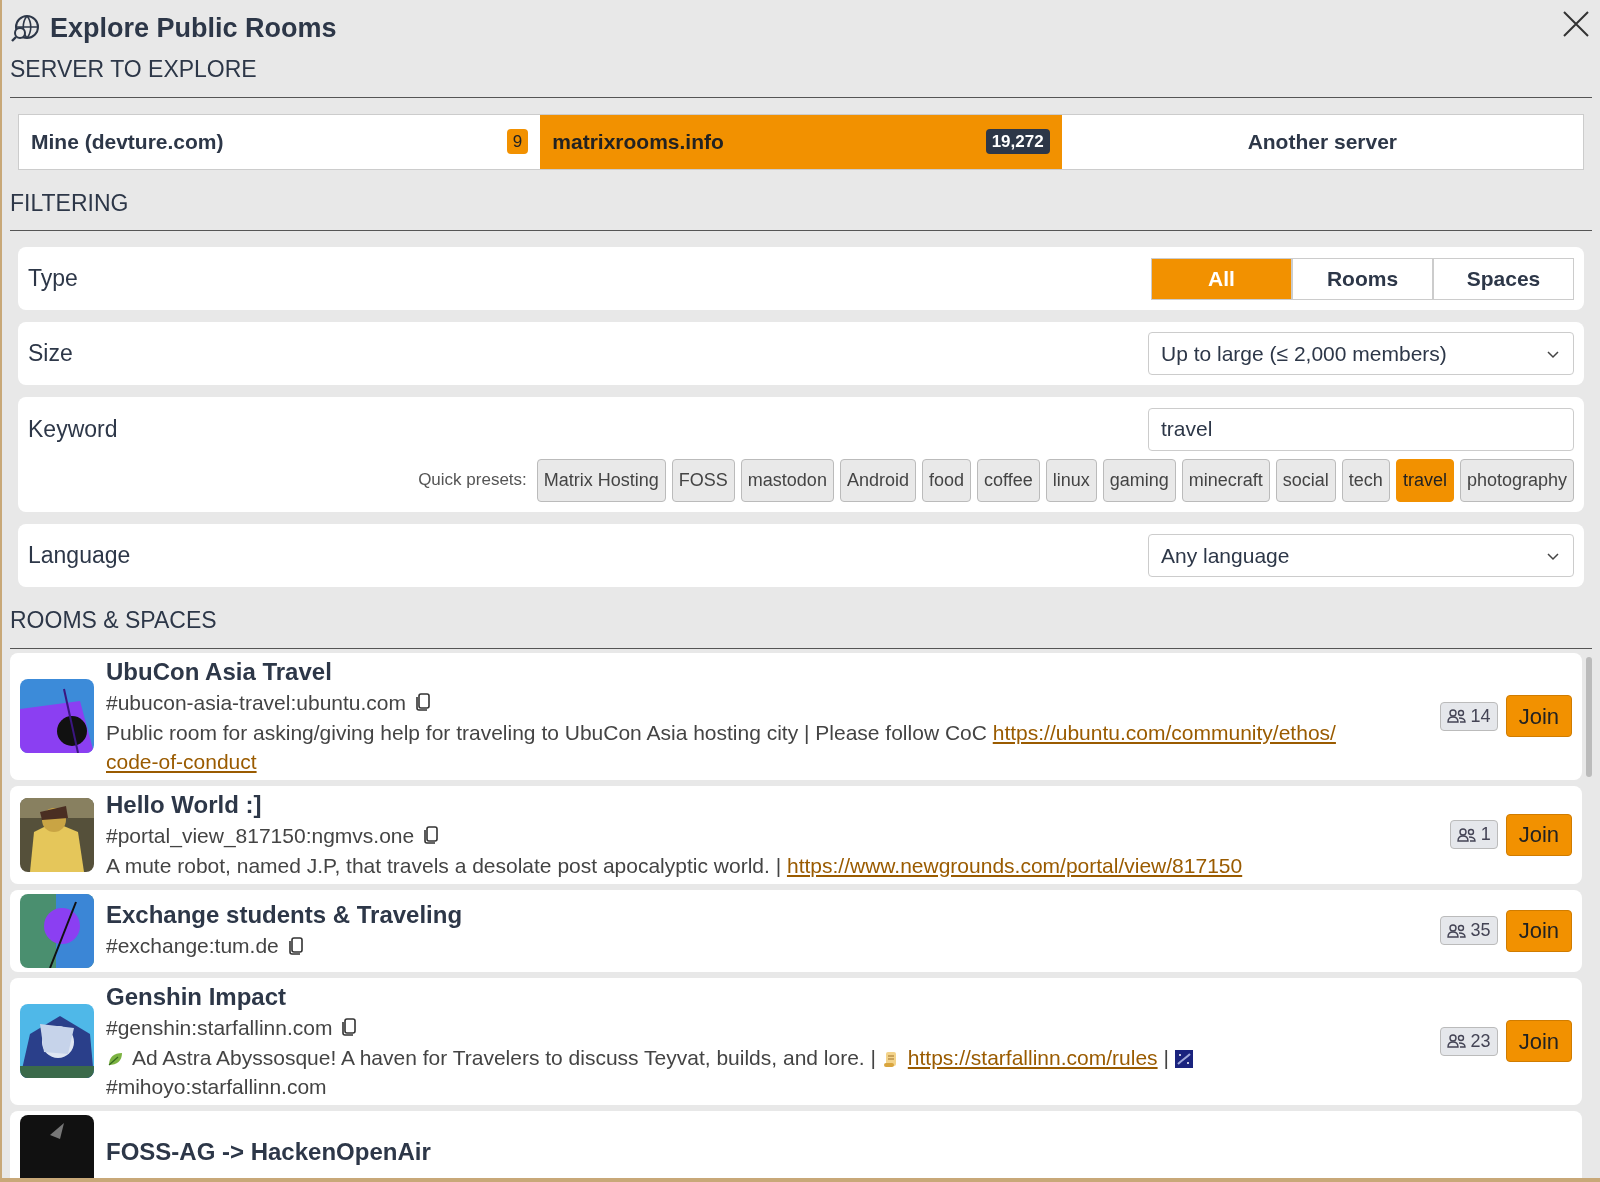  Describe the element at coordinates (601, 480) in the screenshot. I see `preset-chip: Matrix Hosting` at that location.